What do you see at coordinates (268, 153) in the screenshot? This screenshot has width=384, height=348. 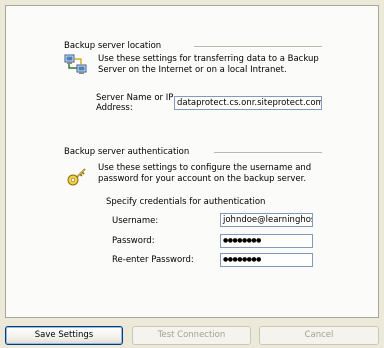 I see `auth-section-divider` at bounding box center [268, 153].